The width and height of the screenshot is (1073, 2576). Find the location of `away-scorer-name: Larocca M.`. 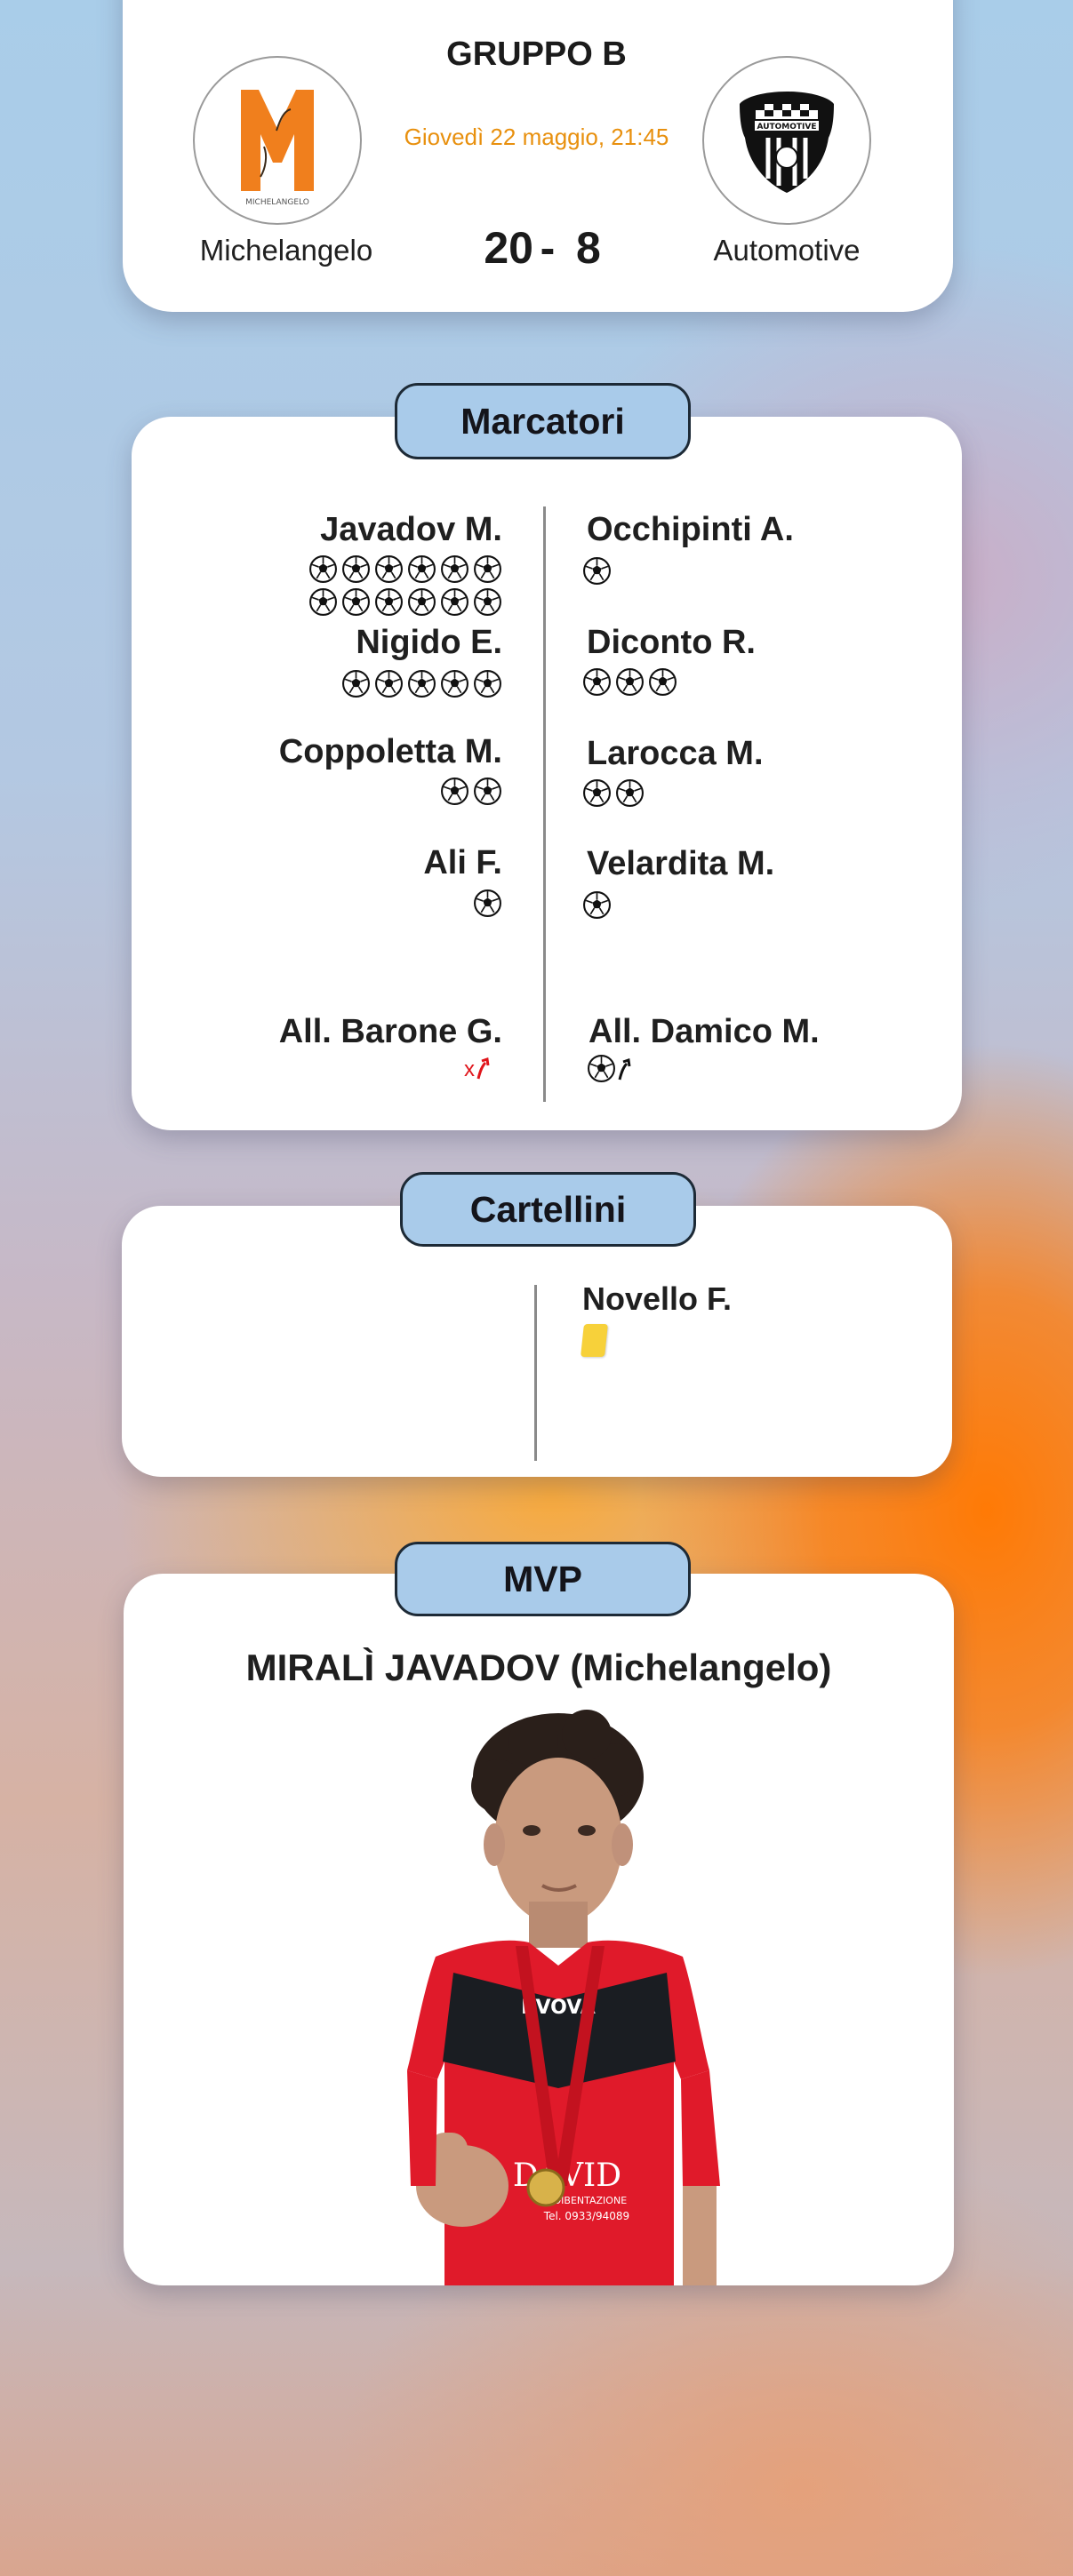

away-scorer-name: Larocca M. is located at coordinates (675, 753).